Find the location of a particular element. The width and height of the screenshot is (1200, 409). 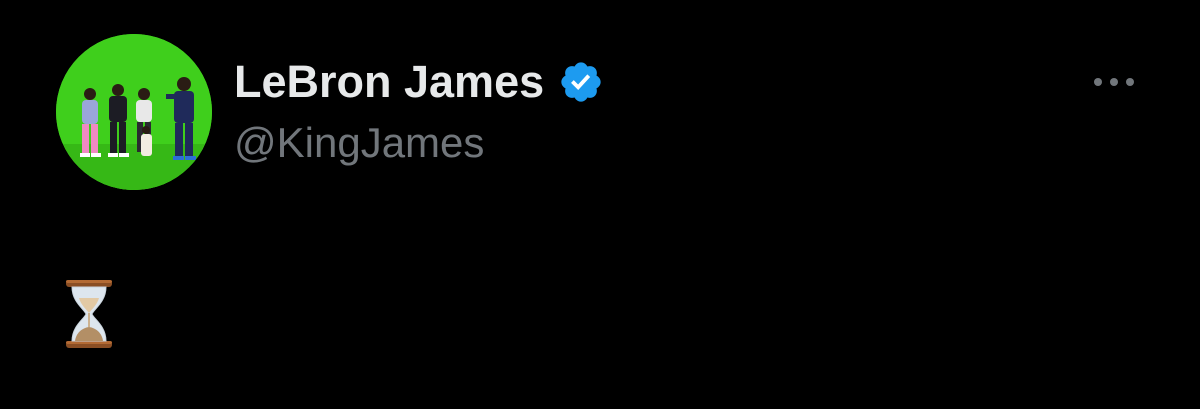

avatar-photo is located at coordinates (134, 112).